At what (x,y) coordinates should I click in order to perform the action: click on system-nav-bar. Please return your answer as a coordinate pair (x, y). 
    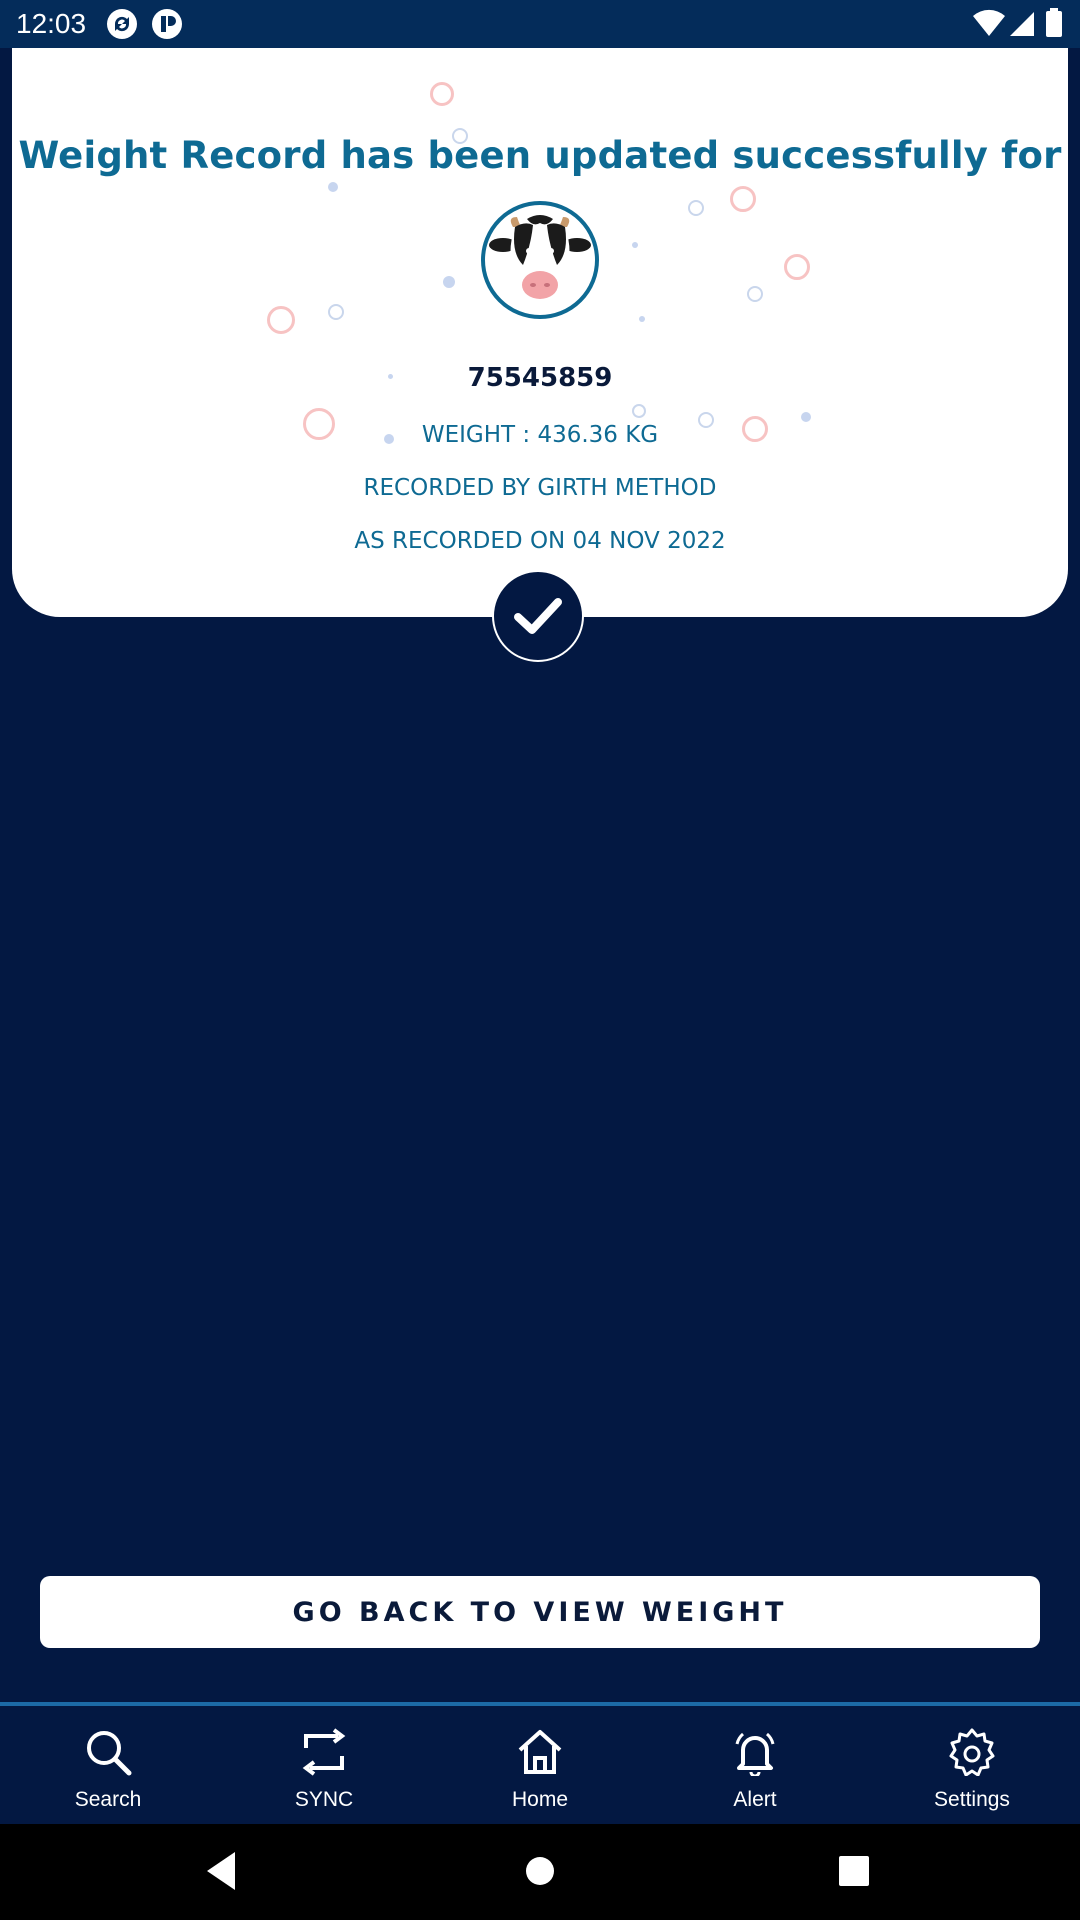
    Looking at the image, I should click on (540, 1872).